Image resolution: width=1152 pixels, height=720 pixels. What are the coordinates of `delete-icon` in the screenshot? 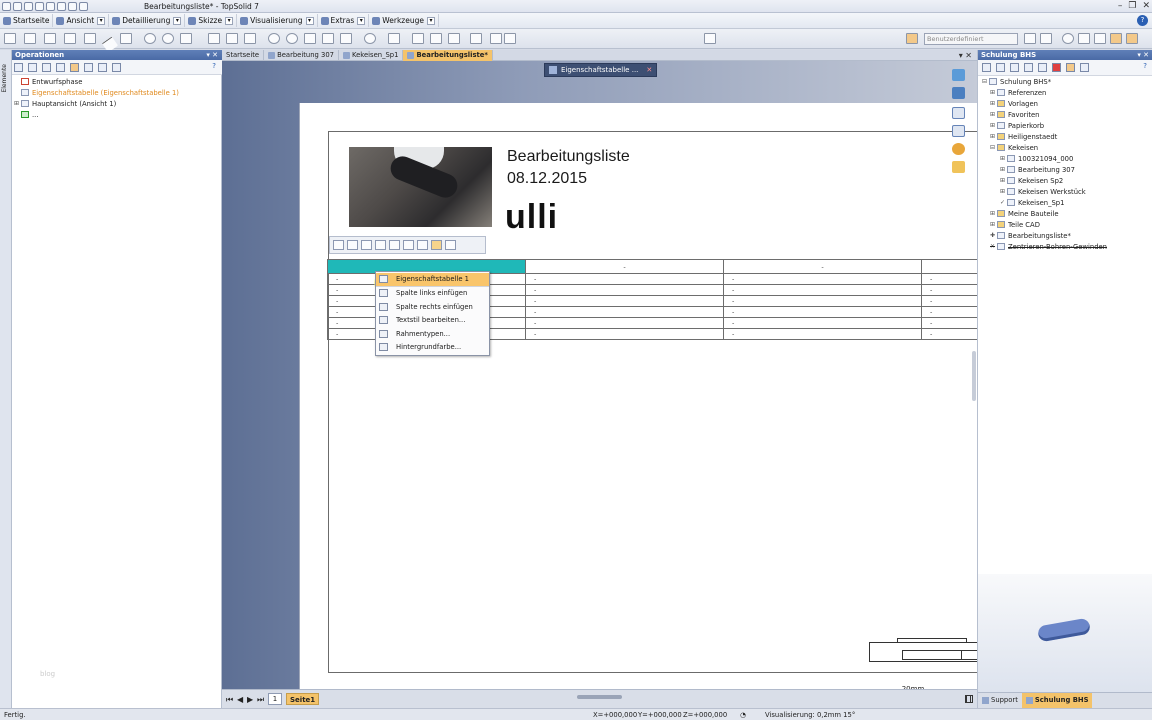 It's located at (366, 245).